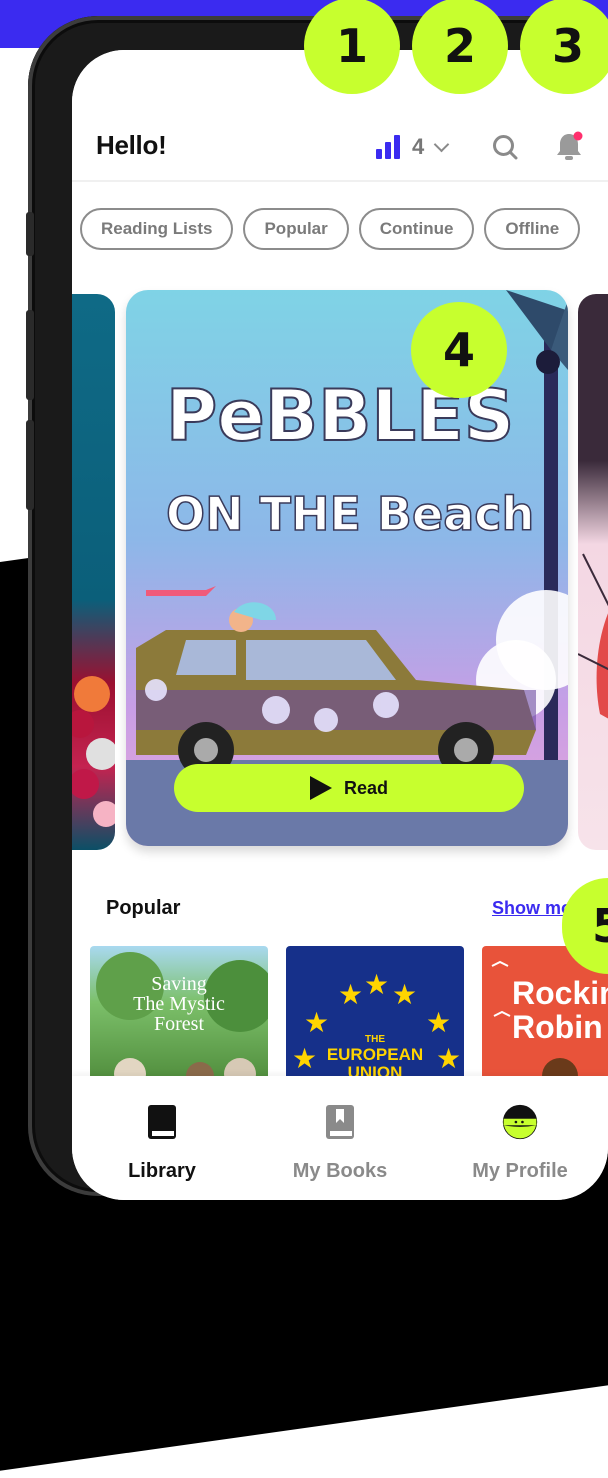  Describe the element at coordinates (416, 229) in the screenshot. I see `chip-continue: Continue` at that location.